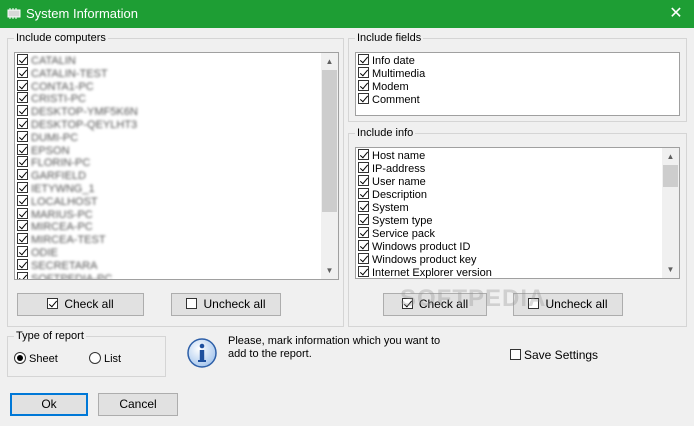 The image size is (694, 426). What do you see at coordinates (105, 358) in the screenshot?
I see `radio-list: List` at bounding box center [105, 358].